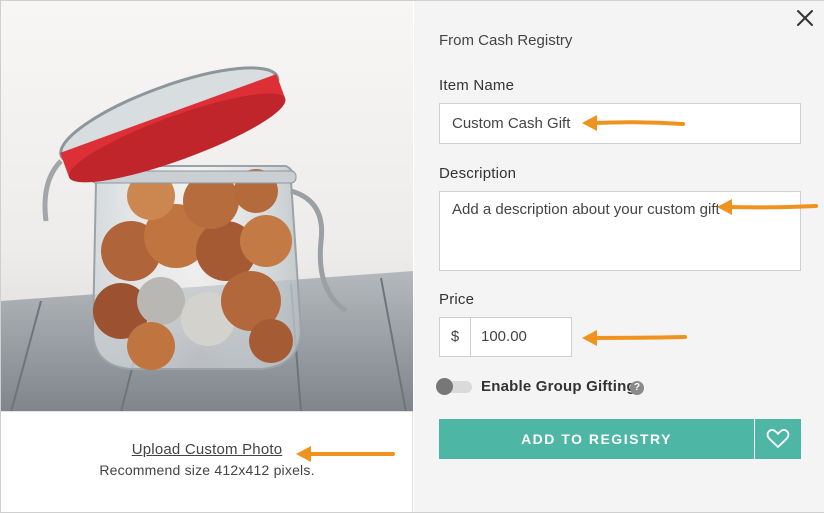  Describe the element at coordinates (620, 123) in the screenshot. I see `item-name-input: Custom Cash Gift` at that location.